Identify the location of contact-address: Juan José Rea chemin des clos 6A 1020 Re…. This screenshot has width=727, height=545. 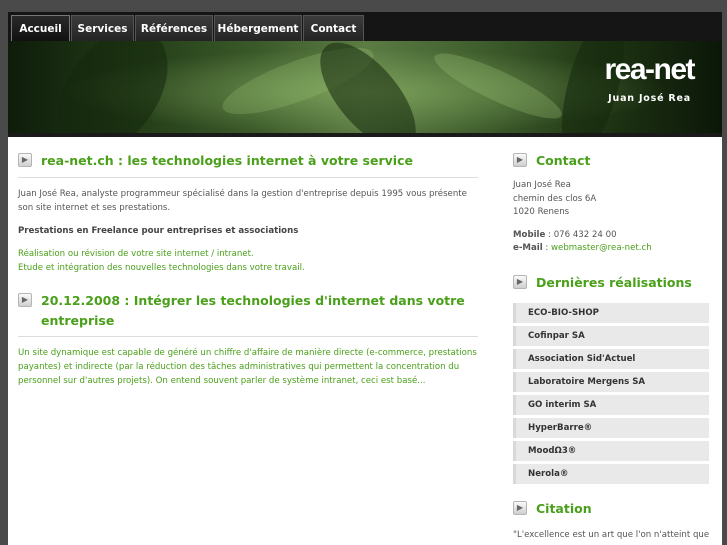
(611, 199).